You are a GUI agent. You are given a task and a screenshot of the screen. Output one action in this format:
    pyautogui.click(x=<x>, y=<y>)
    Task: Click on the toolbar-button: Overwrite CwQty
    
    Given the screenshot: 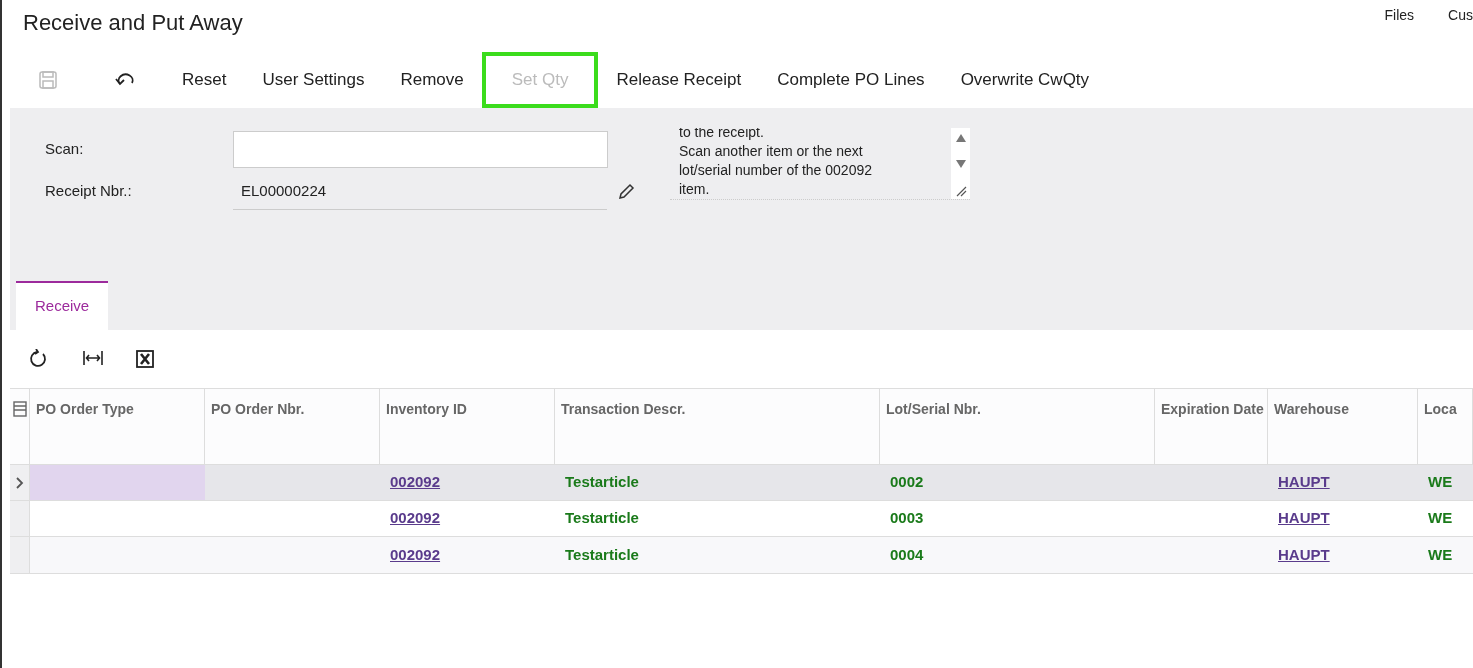 What is the action you would take?
    pyautogui.click(x=1025, y=80)
    